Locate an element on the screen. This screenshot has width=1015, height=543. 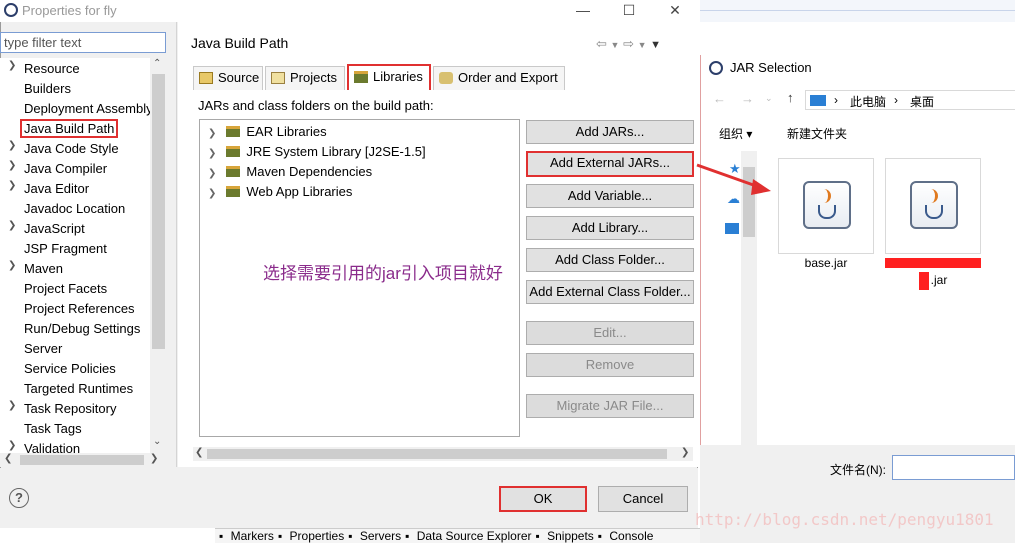
tree-item: Server is located at coordinates (43, 349).